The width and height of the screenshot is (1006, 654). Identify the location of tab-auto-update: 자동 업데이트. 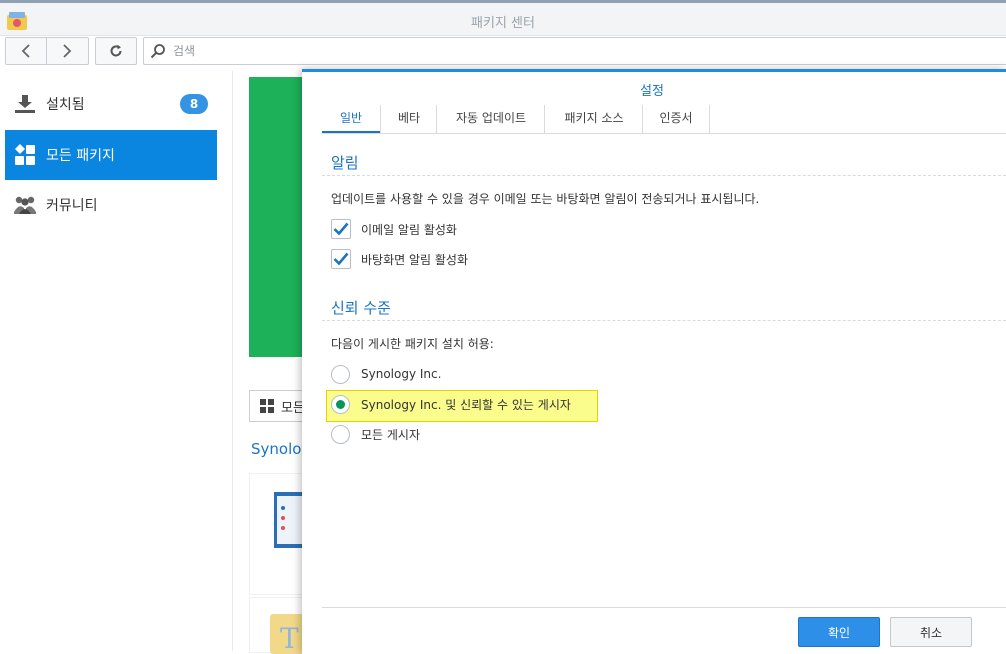
(490, 119).